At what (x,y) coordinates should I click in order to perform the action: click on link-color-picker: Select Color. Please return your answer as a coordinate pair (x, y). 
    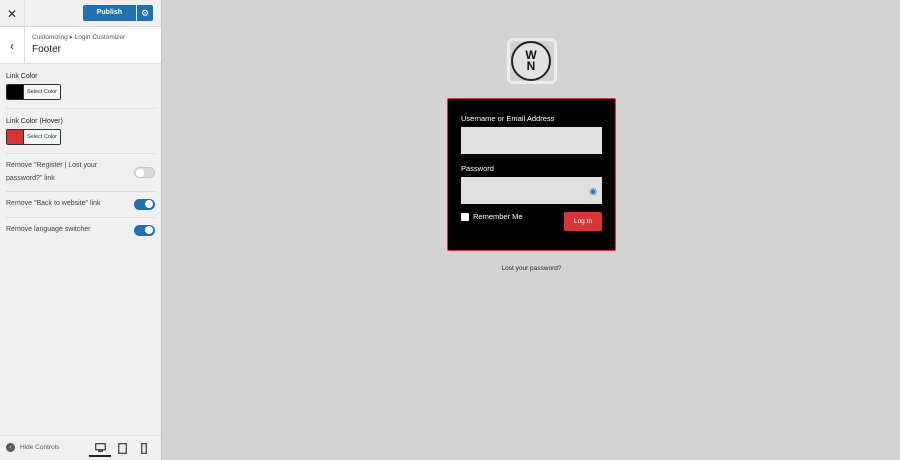
    Looking at the image, I should click on (33, 92).